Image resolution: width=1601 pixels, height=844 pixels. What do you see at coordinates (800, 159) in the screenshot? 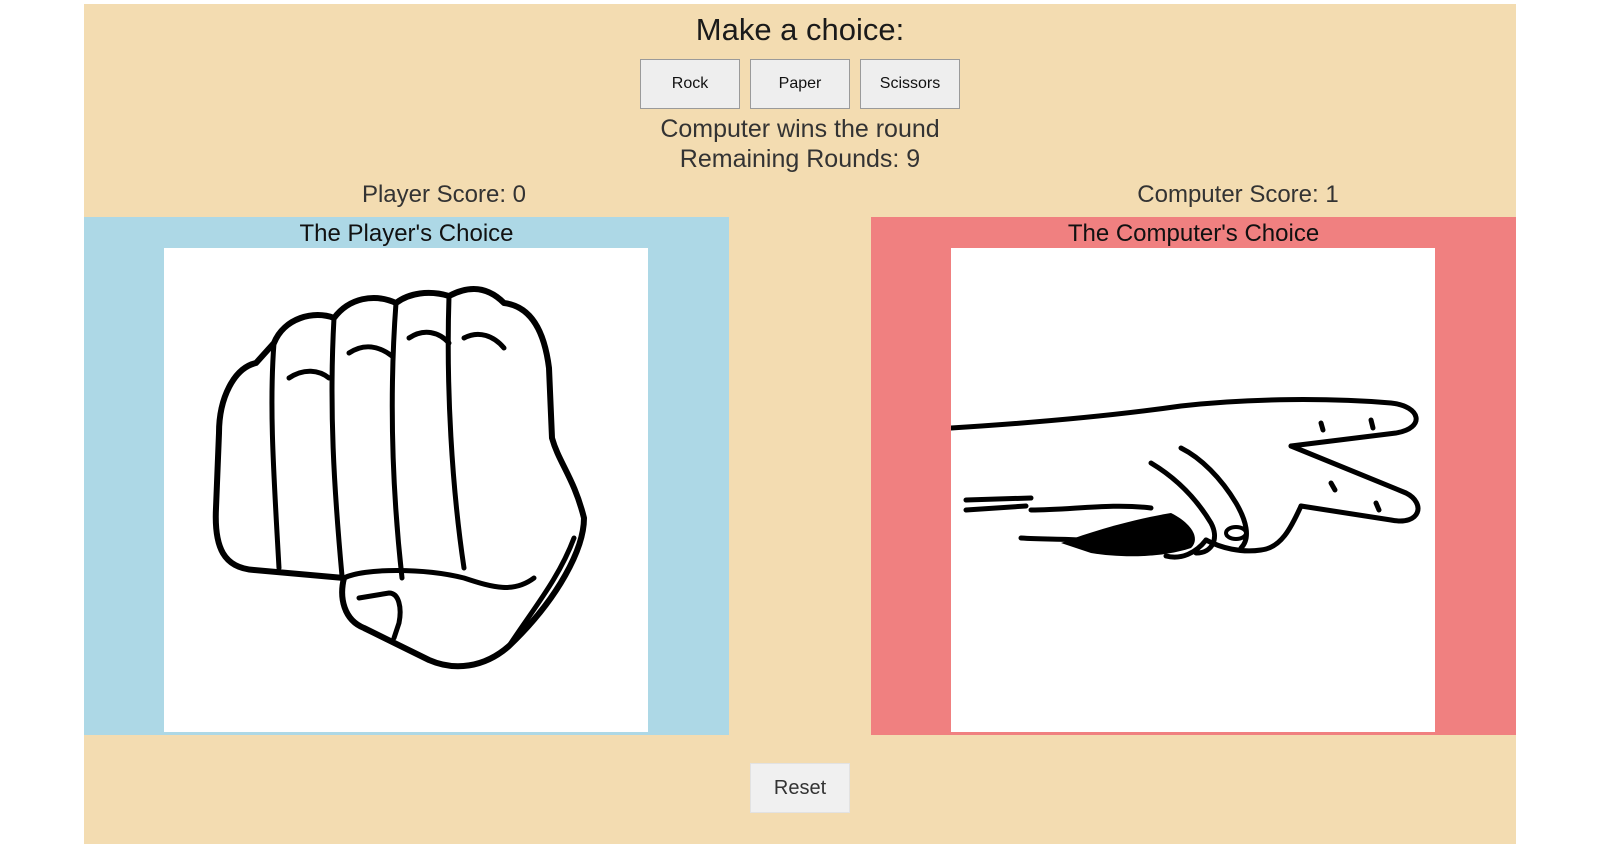
I see `remaining-rounds-text: Remaining Rounds: 9` at bounding box center [800, 159].